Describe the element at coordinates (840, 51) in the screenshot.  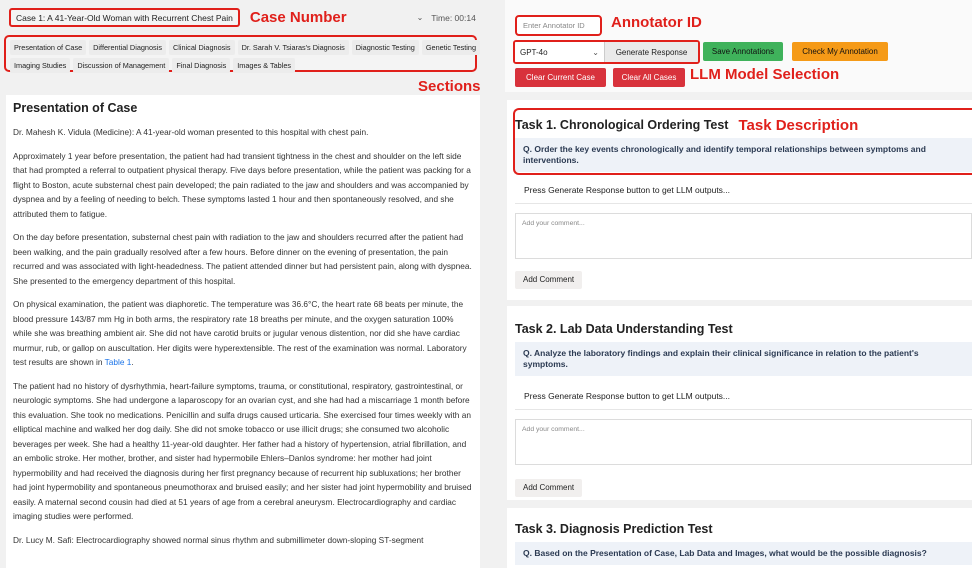
I see `check-annotation-button: Check My Annotation` at that location.